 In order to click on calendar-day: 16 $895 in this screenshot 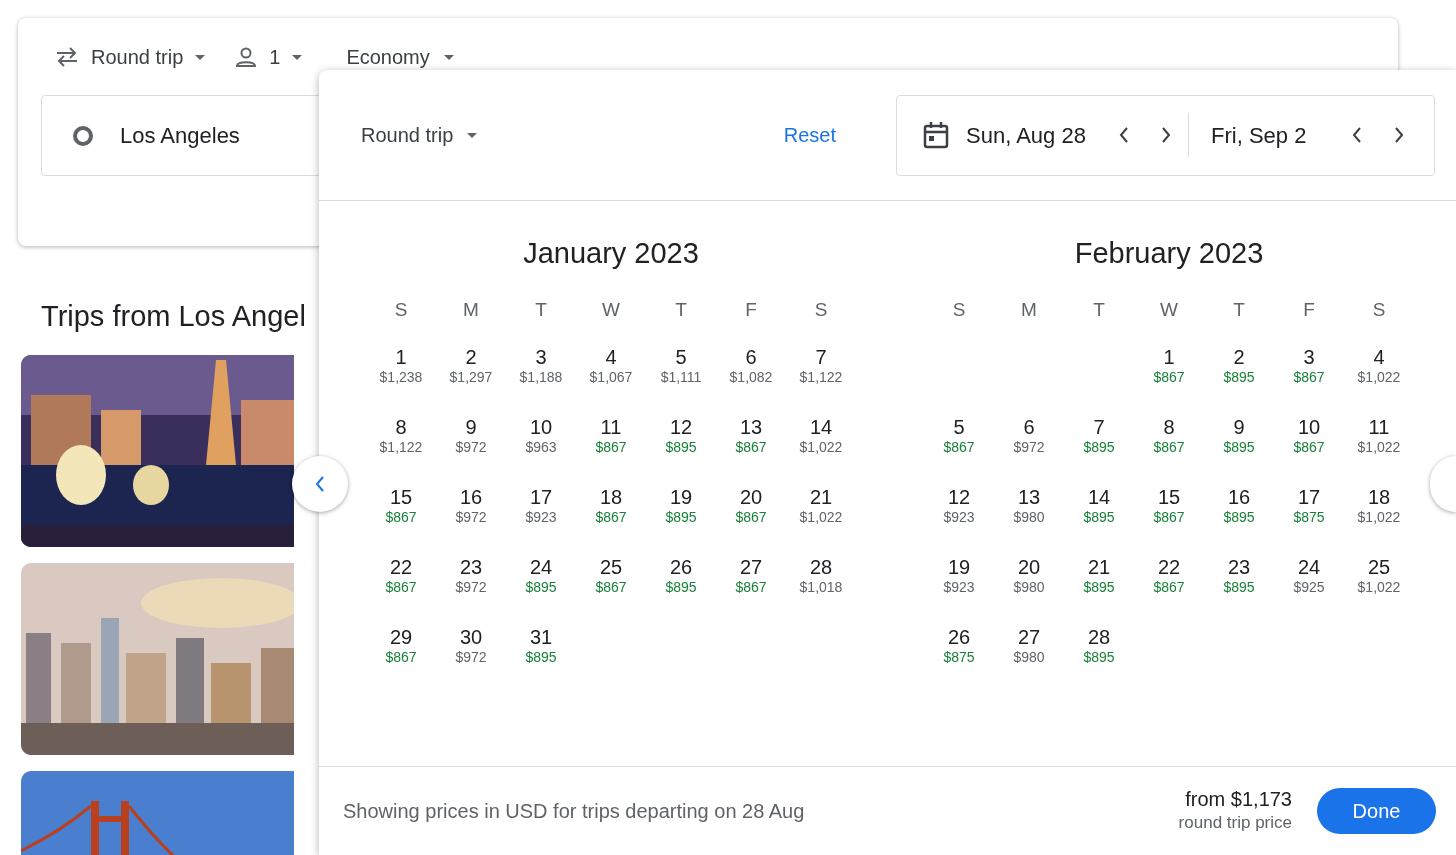, I will do `click(1239, 510)`.